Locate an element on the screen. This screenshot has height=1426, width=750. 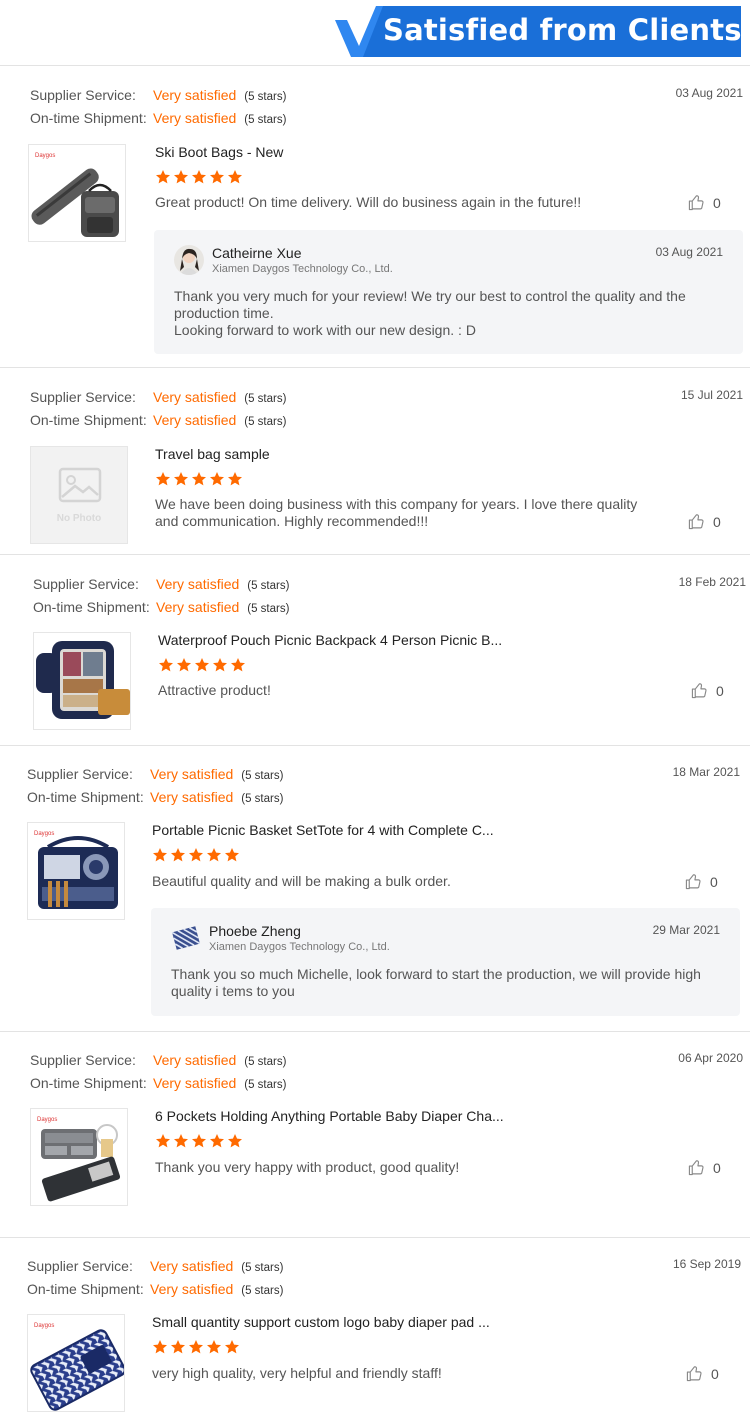
no-photo-label: No Photo is located at coordinates (79, 518).